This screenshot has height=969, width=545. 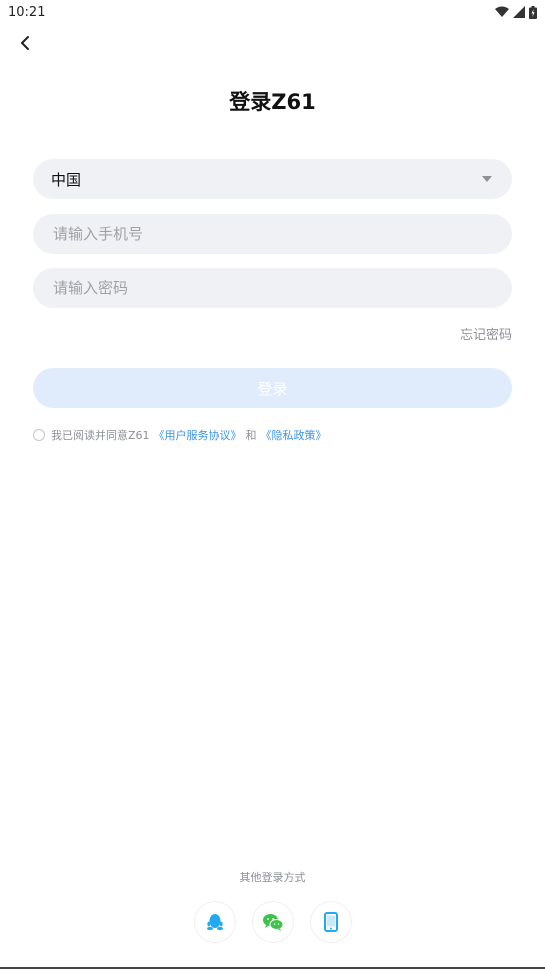 I want to click on agreement-prefix: 我已阅读并同意Z61, so click(x=100, y=435).